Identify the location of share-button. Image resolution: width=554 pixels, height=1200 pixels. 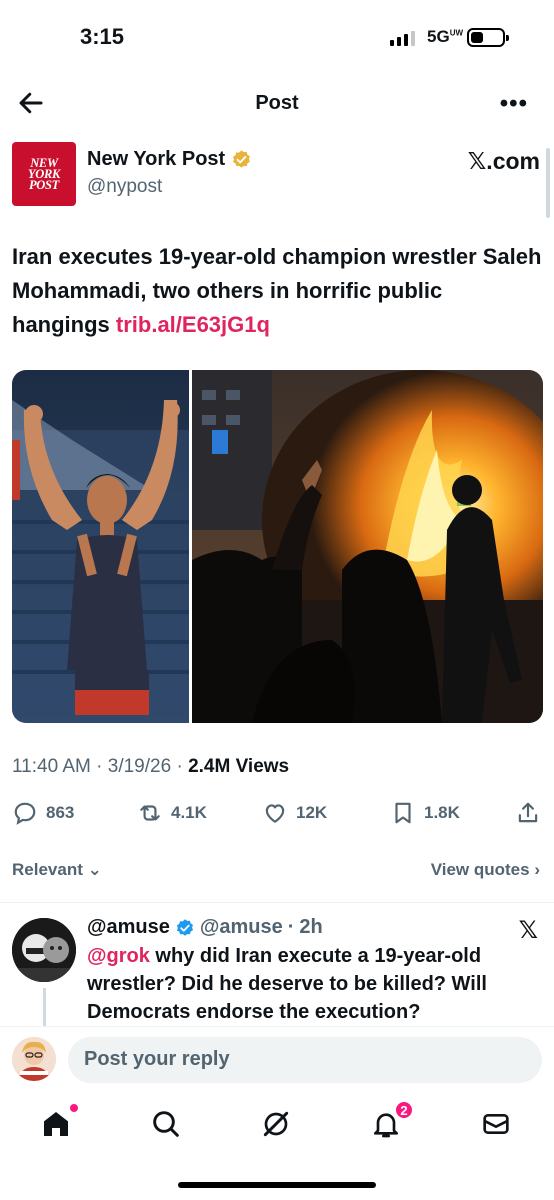
(528, 813).